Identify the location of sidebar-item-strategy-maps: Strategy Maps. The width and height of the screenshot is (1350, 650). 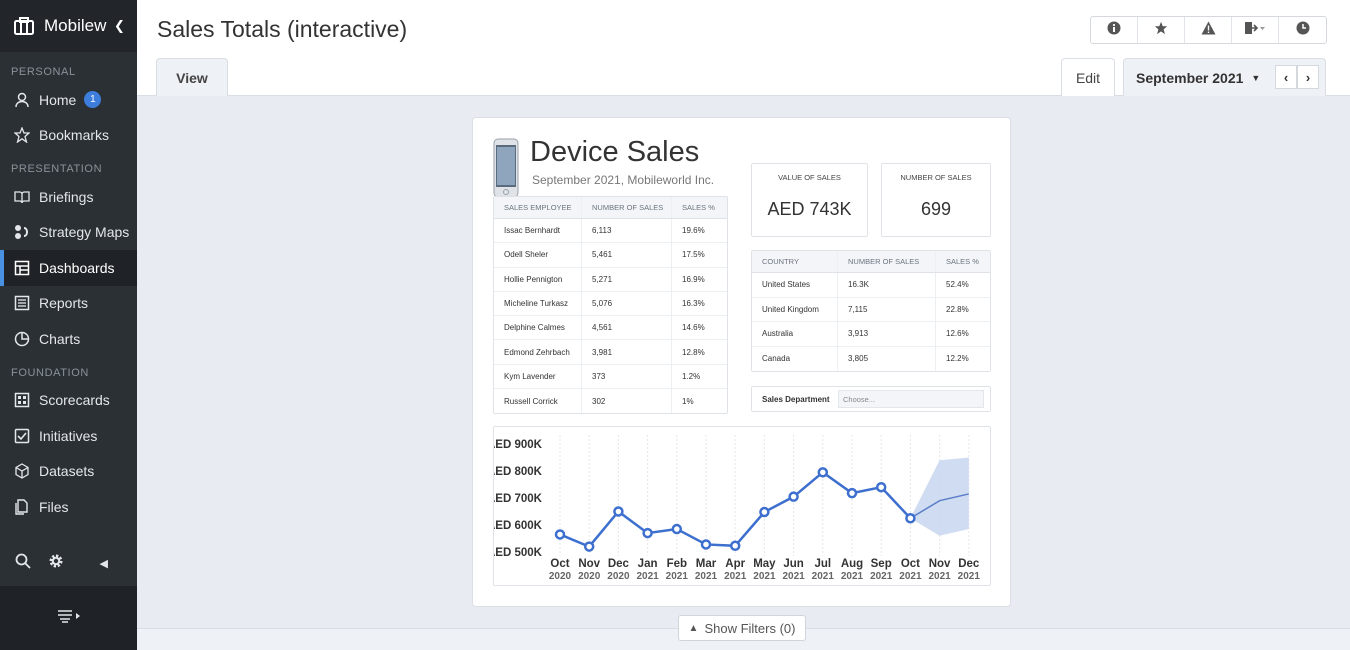
(68, 233).